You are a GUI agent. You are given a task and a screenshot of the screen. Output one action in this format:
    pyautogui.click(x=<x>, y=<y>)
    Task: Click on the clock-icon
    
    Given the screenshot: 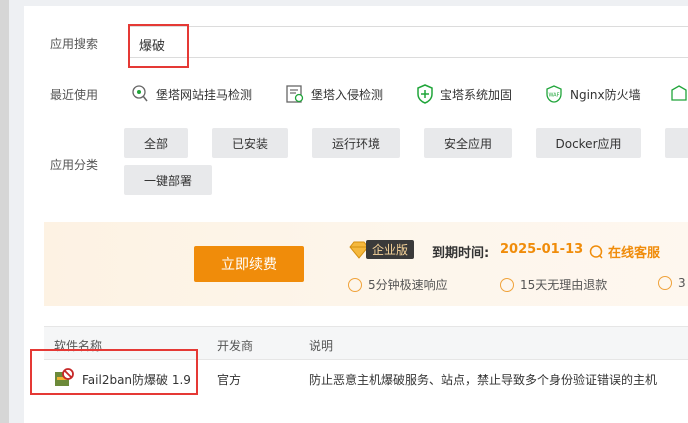 What is the action you would take?
    pyautogui.click(x=355, y=284)
    